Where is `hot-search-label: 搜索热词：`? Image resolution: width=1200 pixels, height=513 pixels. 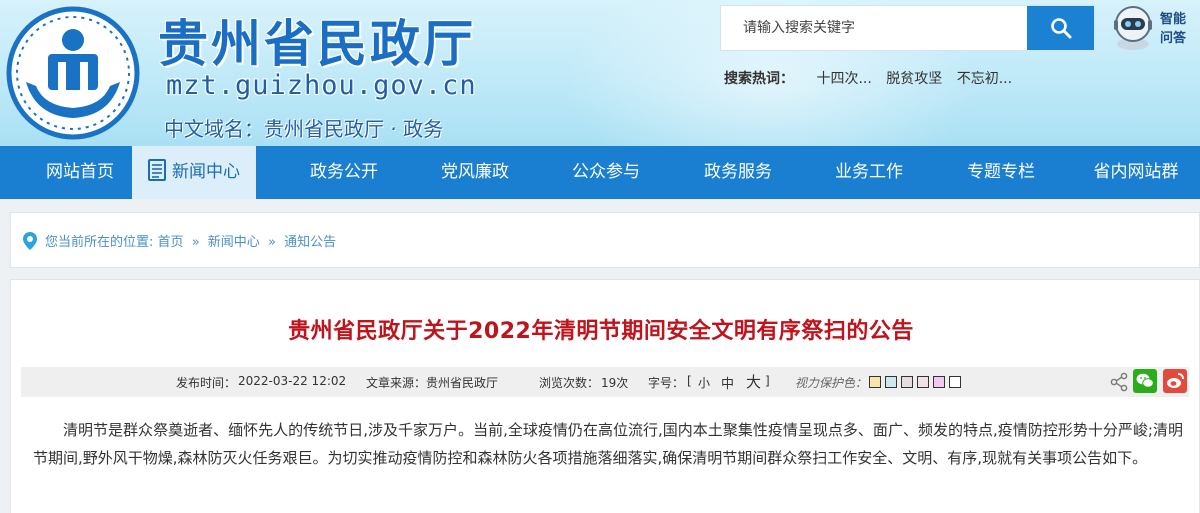
hot-search-label: 搜索热词： is located at coordinates (759, 79).